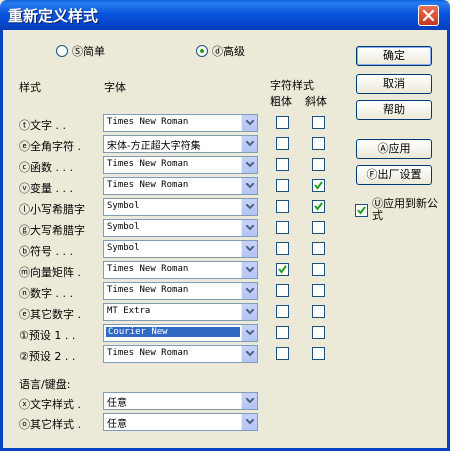 The height and width of the screenshot is (451, 450). I want to click on language-keyboard-header: 语言/键盘:, so click(45, 384).